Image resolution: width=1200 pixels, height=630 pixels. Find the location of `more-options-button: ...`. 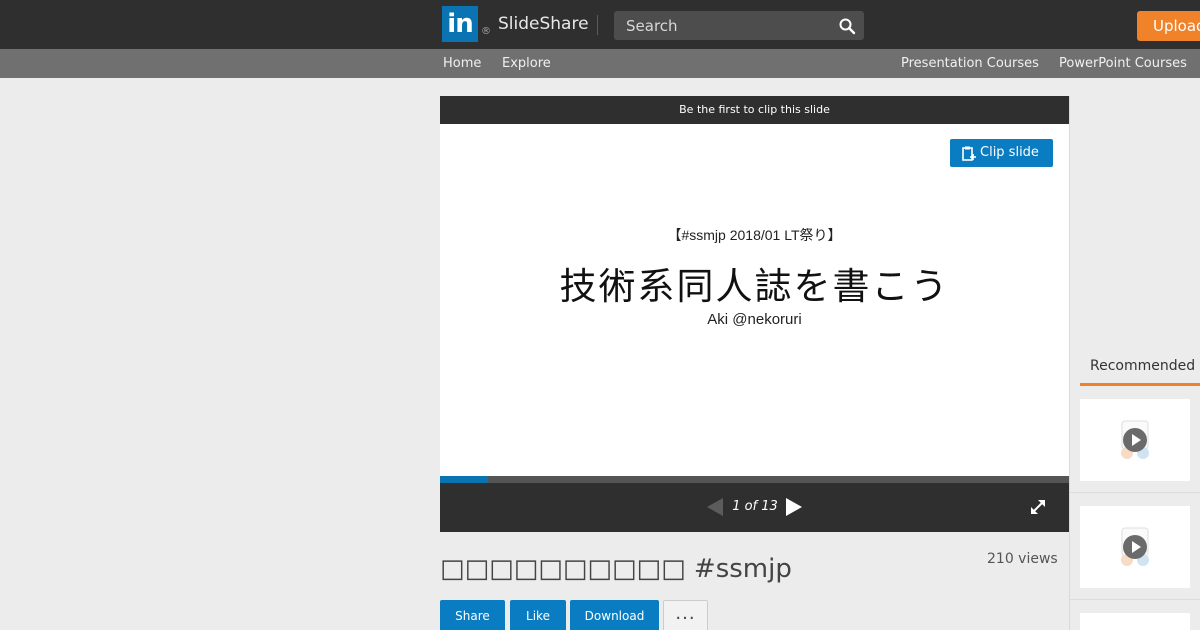

more-options-button: ... is located at coordinates (685, 615).